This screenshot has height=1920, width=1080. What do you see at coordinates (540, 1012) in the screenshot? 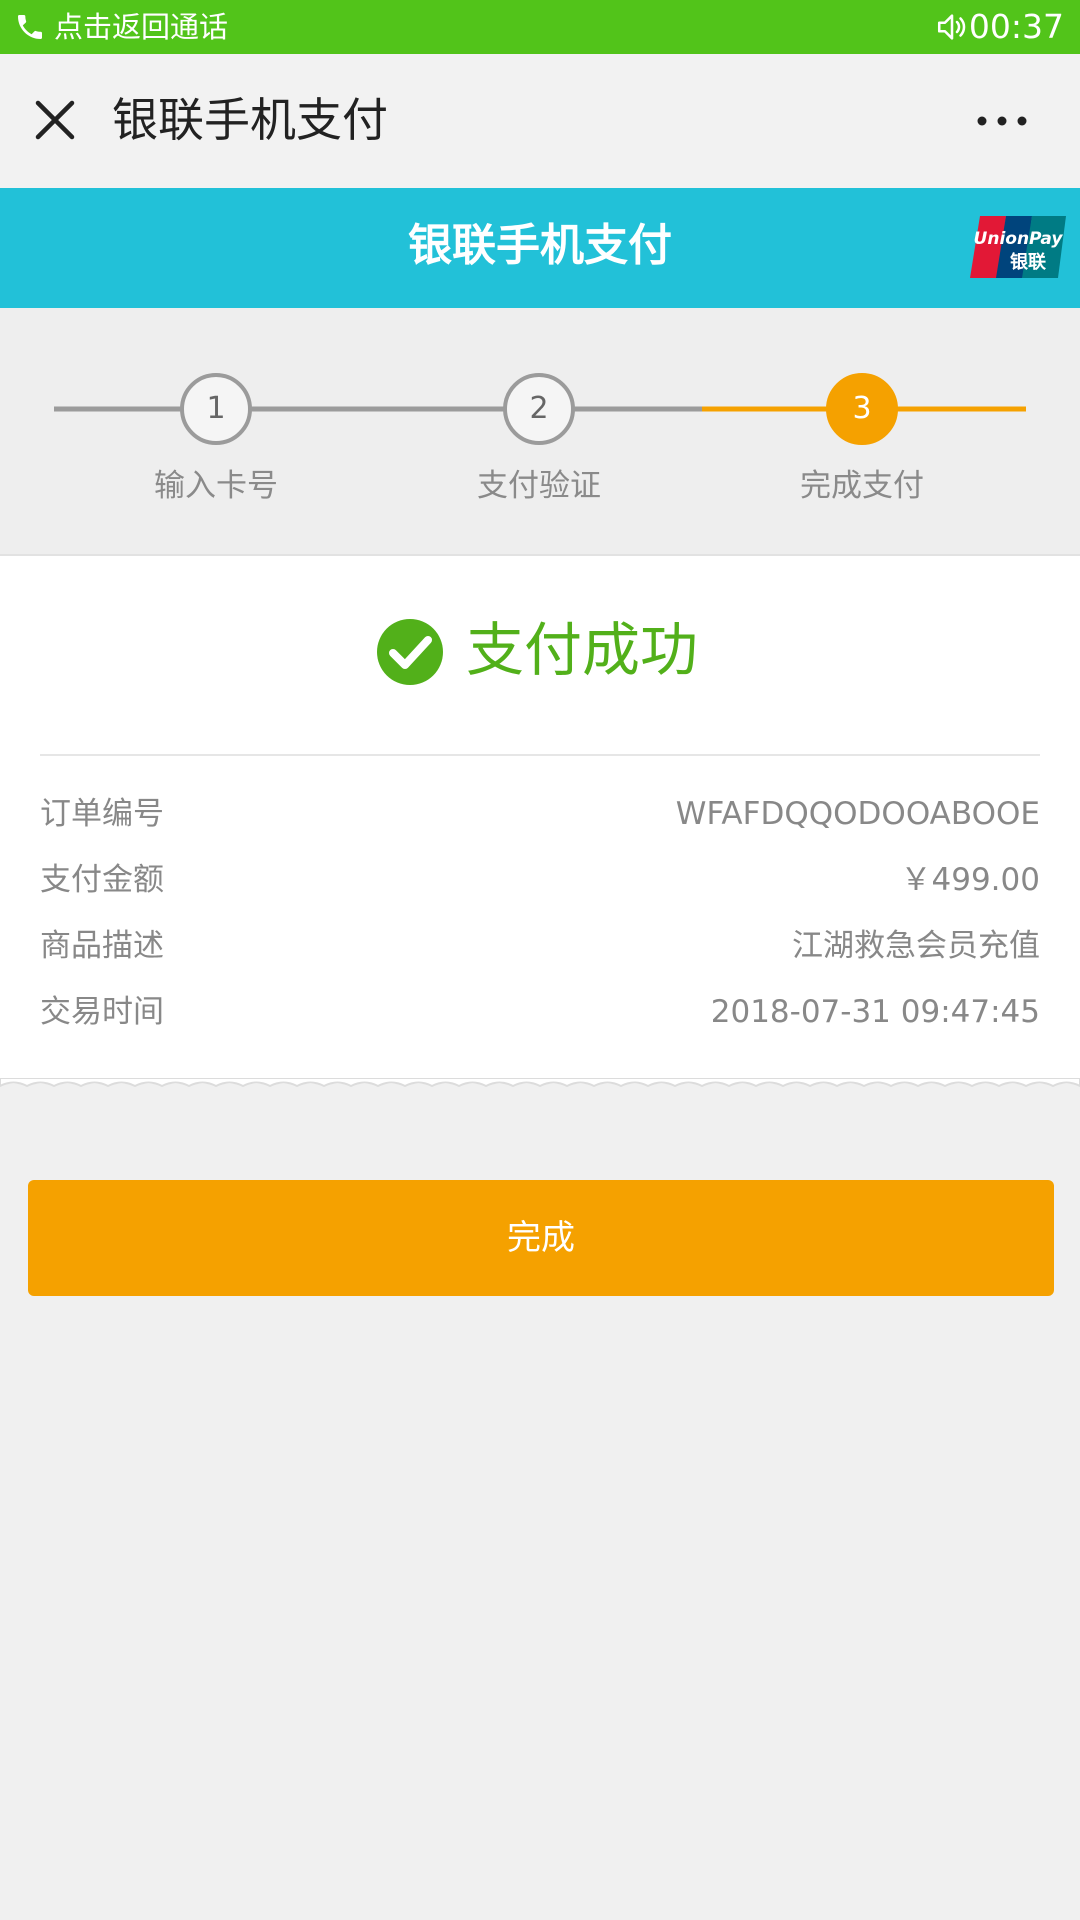
I see `detail-row-time: 交易时间 2018-07-31 09:47:45` at bounding box center [540, 1012].